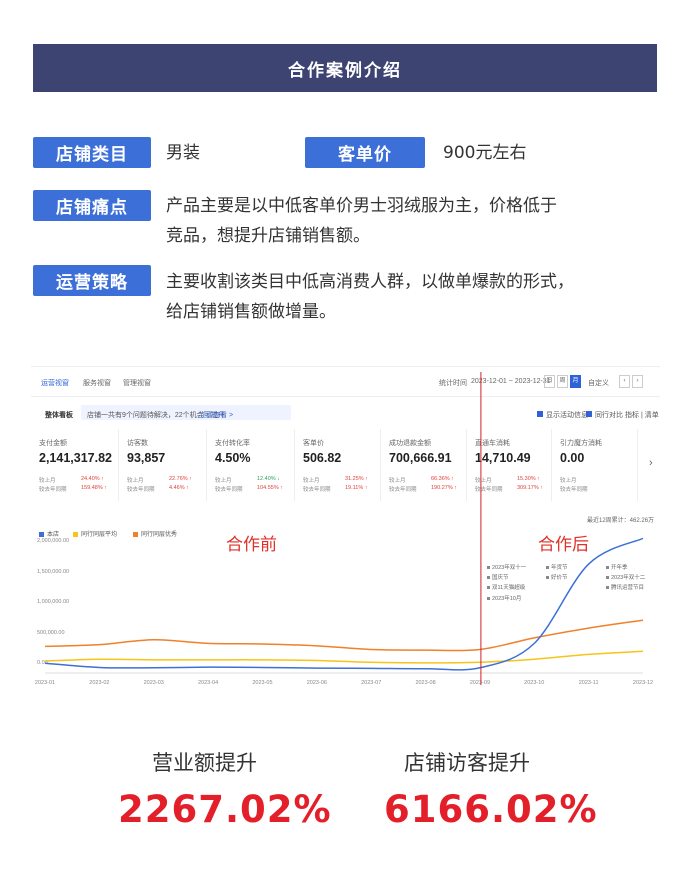 This screenshot has width=690, height=872. Describe the element at coordinates (467, 763) in the screenshot. I see `visitors-growth-label: 店铺访客提升` at that location.